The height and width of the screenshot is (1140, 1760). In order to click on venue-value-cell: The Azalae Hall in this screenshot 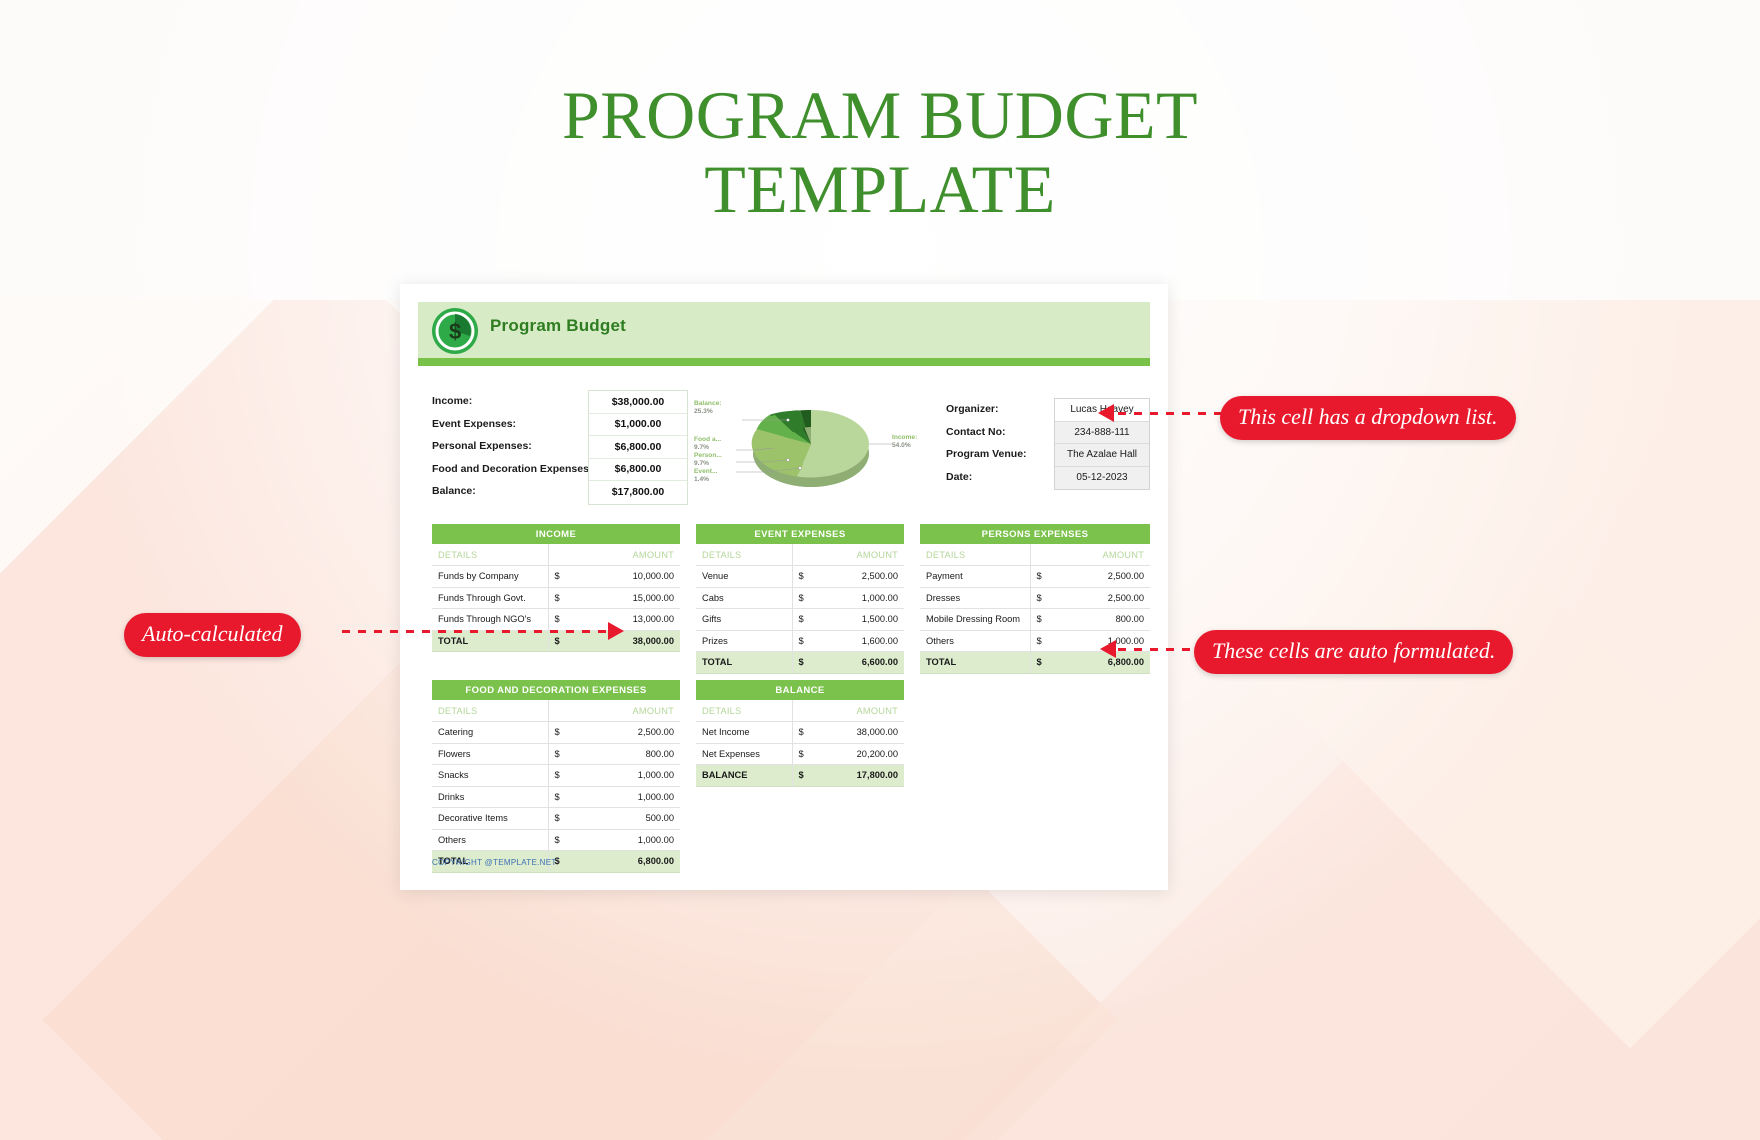, I will do `click(1102, 455)`.